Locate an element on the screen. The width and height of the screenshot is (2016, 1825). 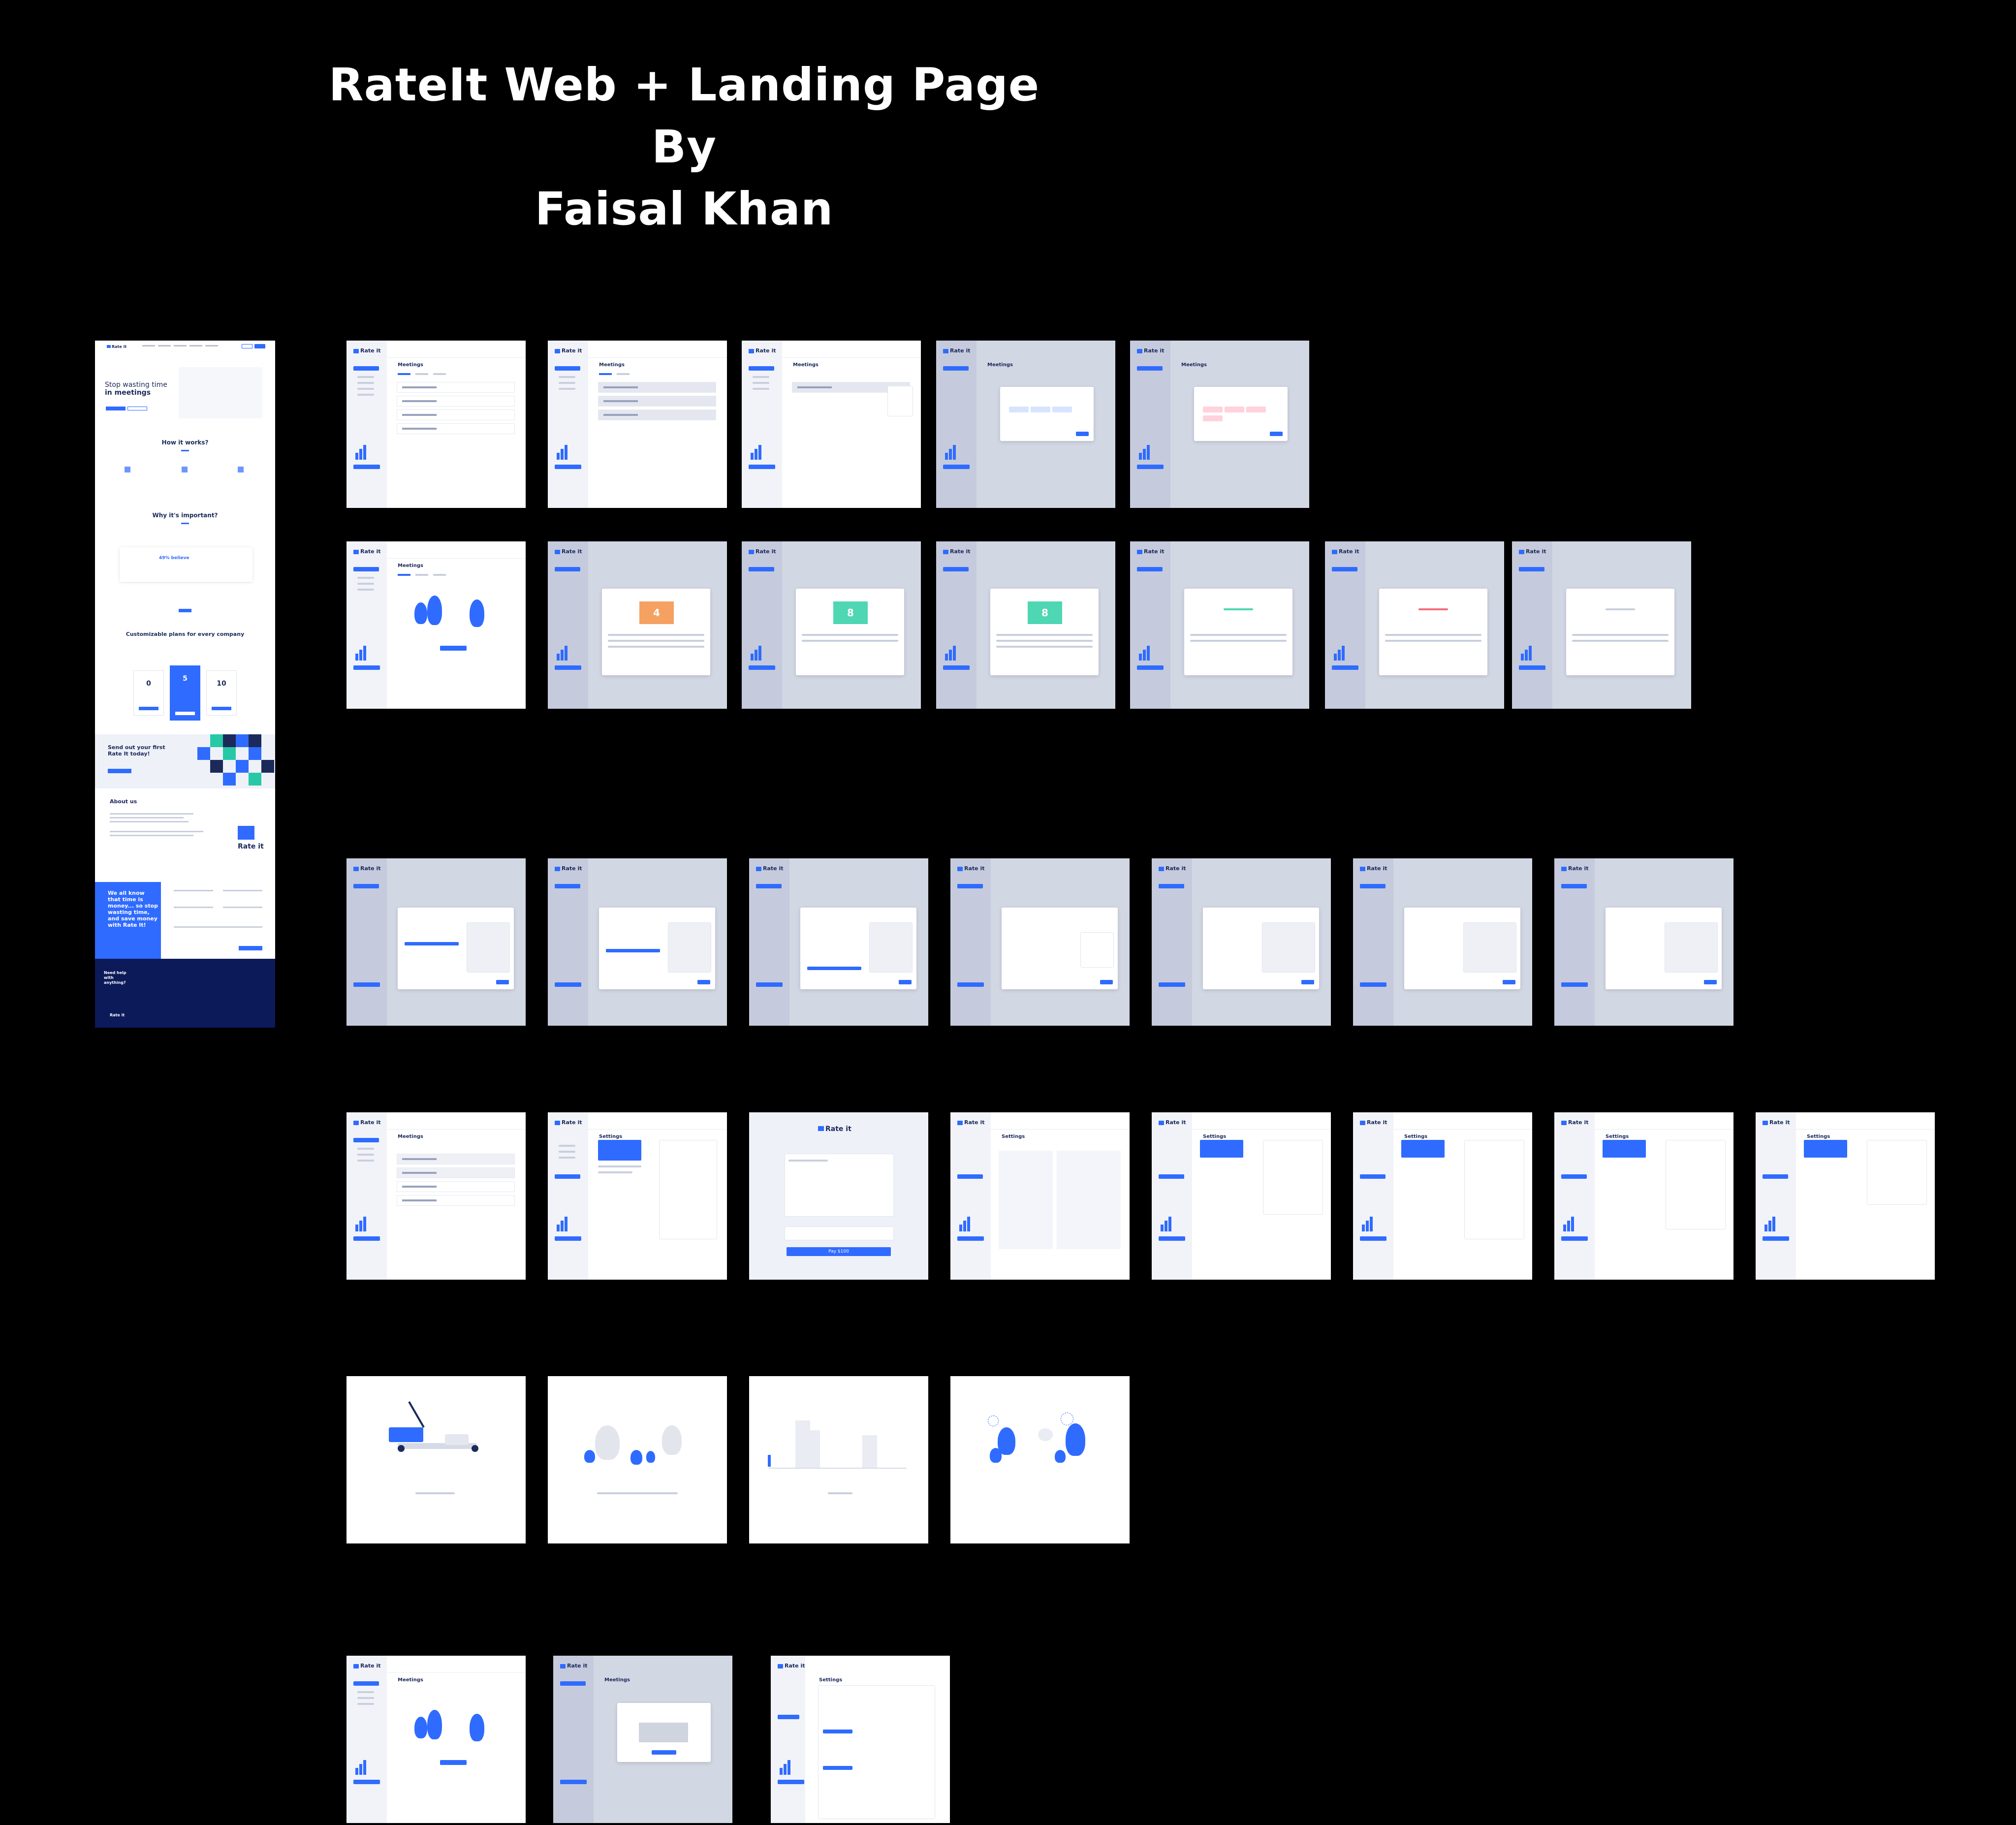
screen-result-teal: Rate it 8 is located at coordinates (831, 625).